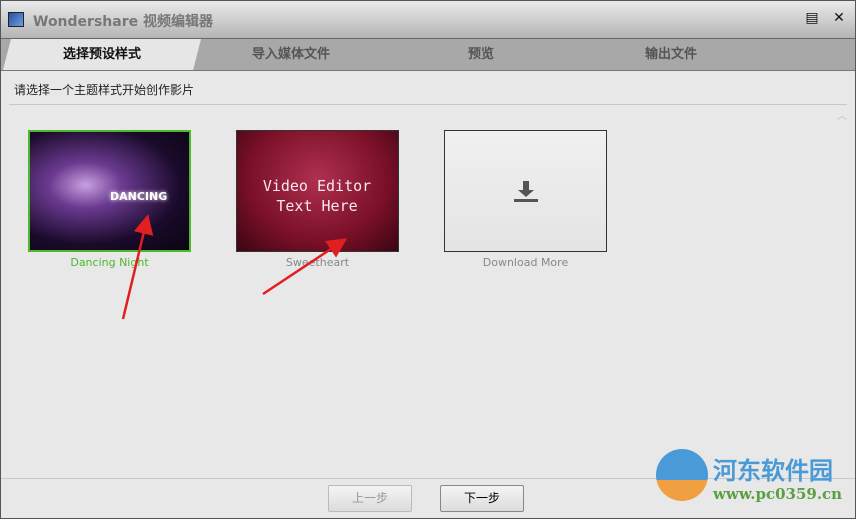 The height and width of the screenshot is (522, 858). I want to click on watermark-url: www.pc0359.cn, so click(778, 494).